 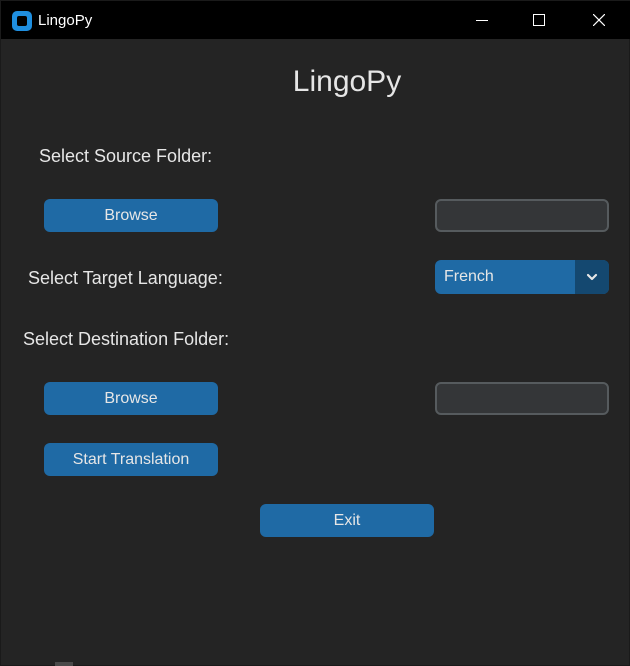 I want to click on source-folder-label: Select Source Folder:, so click(x=126, y=156).